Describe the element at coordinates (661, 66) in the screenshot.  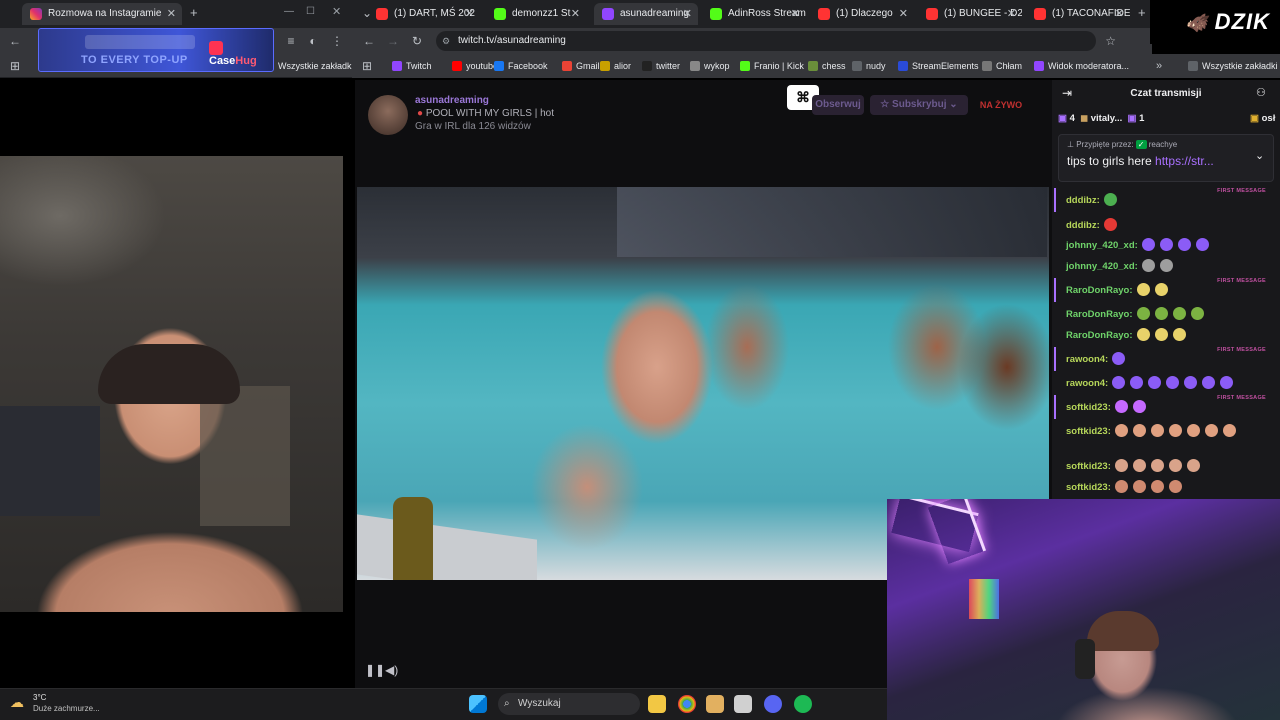
I see `bookmark-item: twitter` at that location.